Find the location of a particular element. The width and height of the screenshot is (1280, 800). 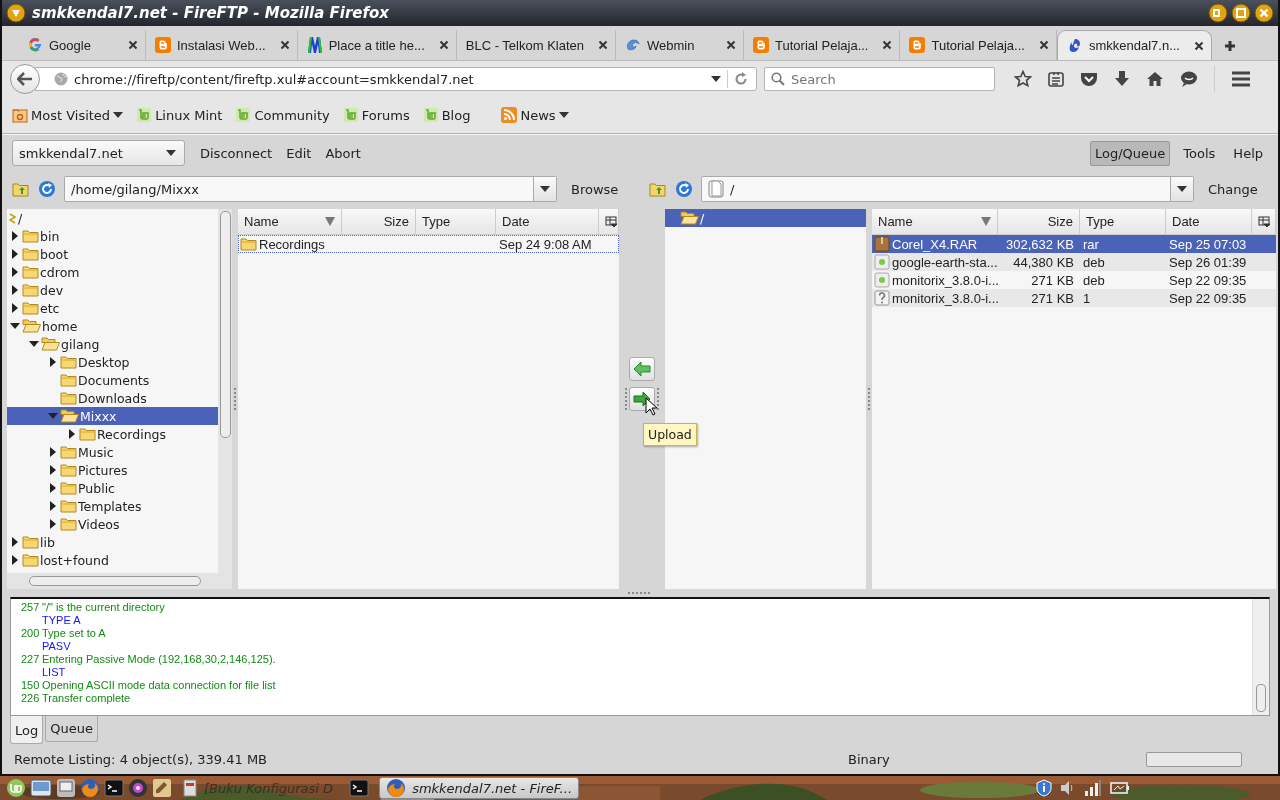

tree-item: Pictures is located at coordinates (112, 470).